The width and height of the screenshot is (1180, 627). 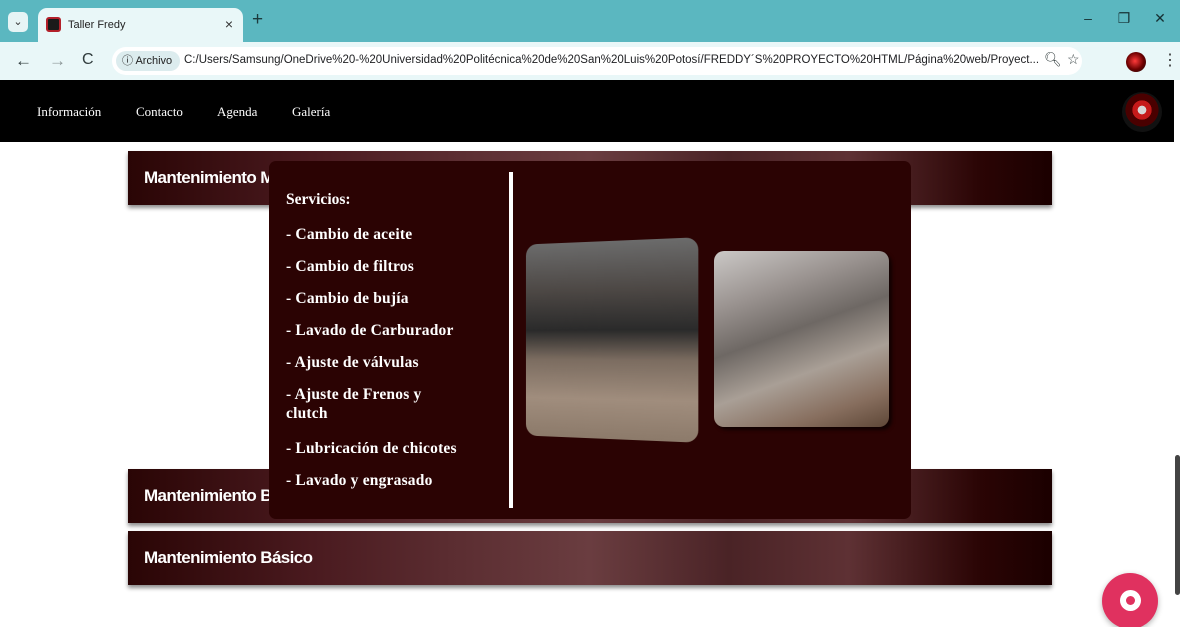 What do you see at coordinates (590, 21) in the screenshot?
I see `browser-tab-bar: ⌄ Taller Fredy × + – ❐ ✕` at bounding box center [590, 21].